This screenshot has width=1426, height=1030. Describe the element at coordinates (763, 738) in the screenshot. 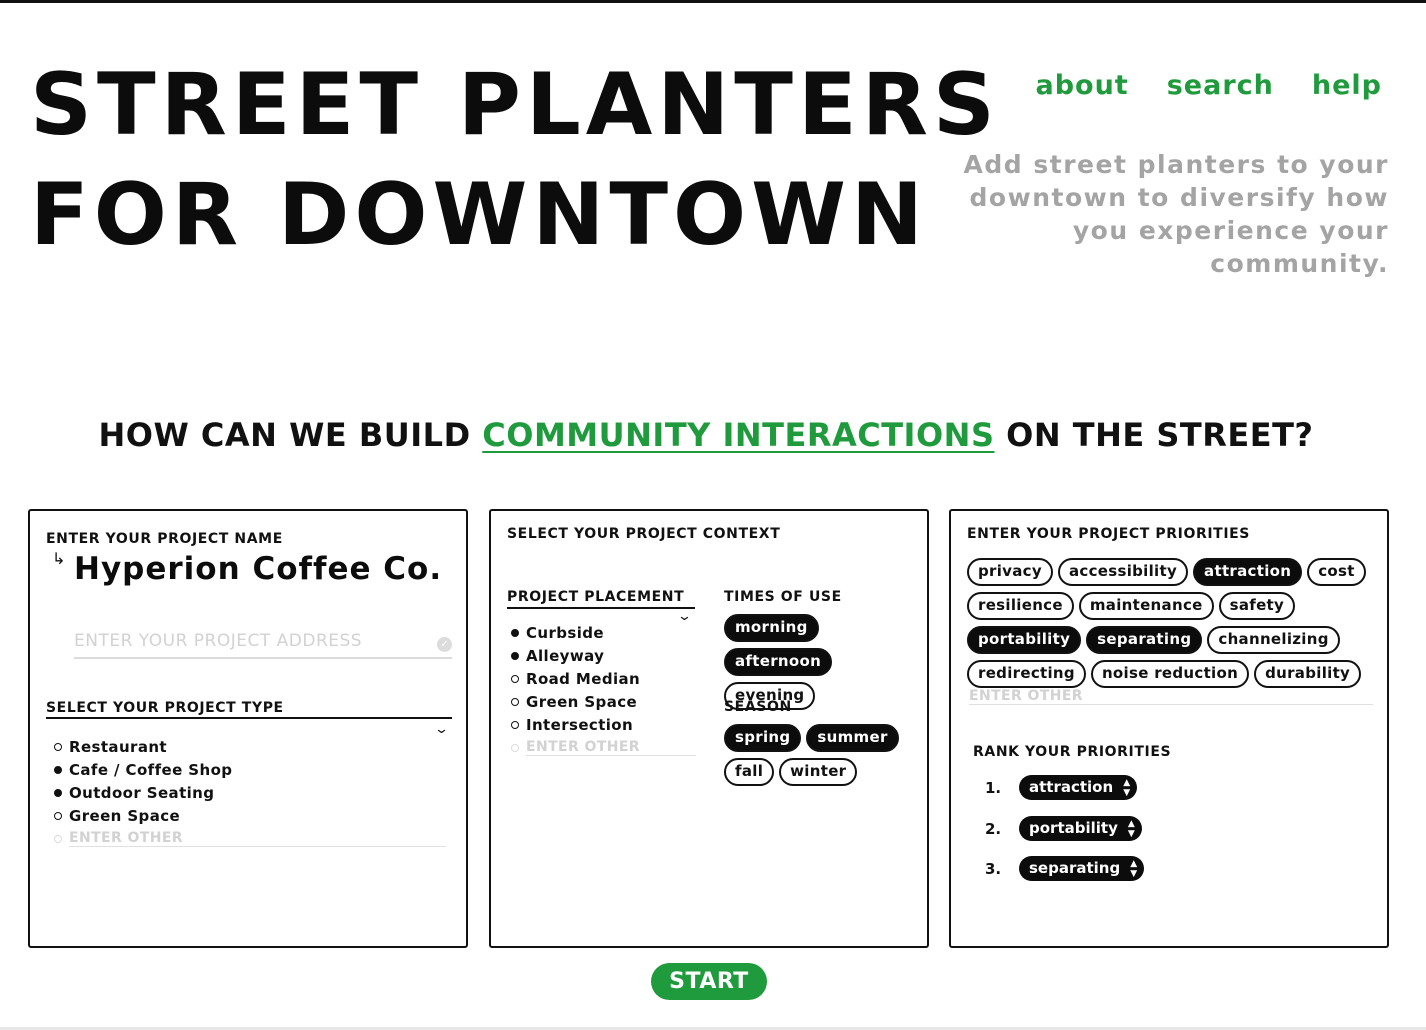

I see `chip-spring: spring` at that location.